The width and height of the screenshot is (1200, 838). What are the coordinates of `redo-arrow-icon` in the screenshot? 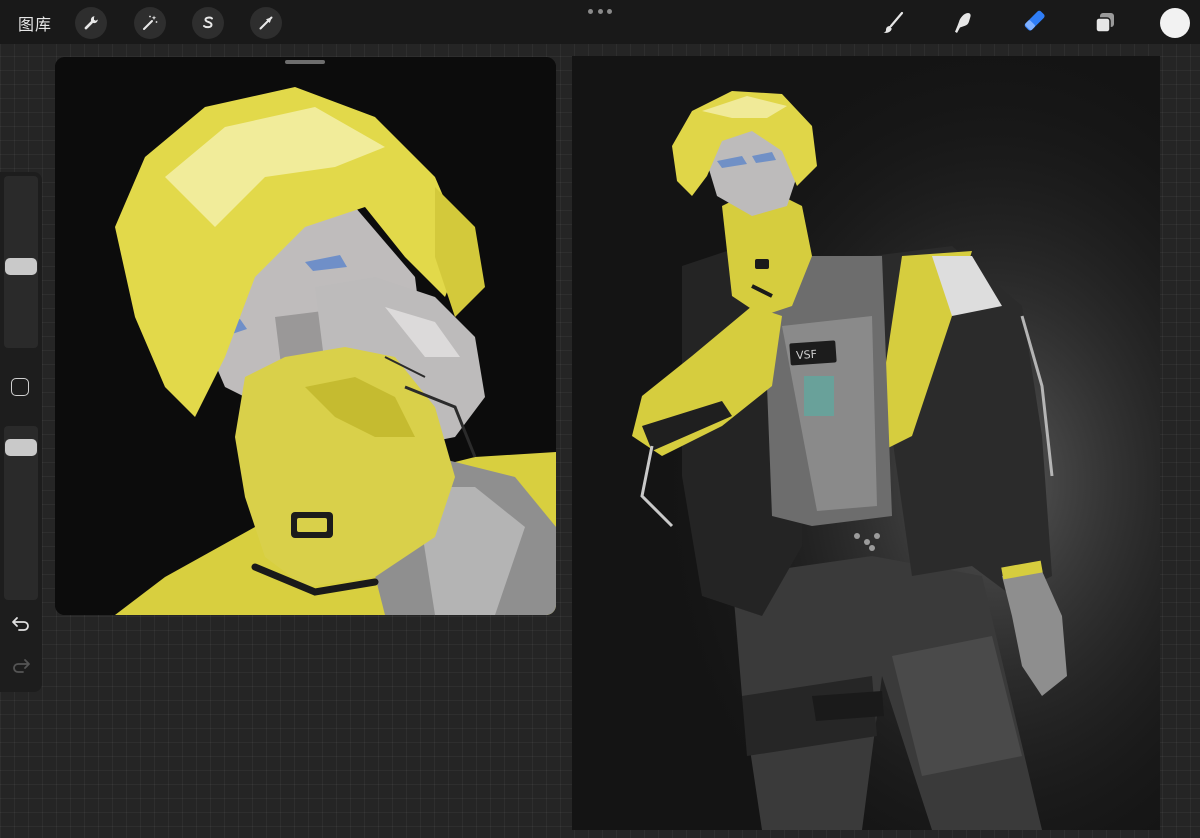 It's located at (21, 666).